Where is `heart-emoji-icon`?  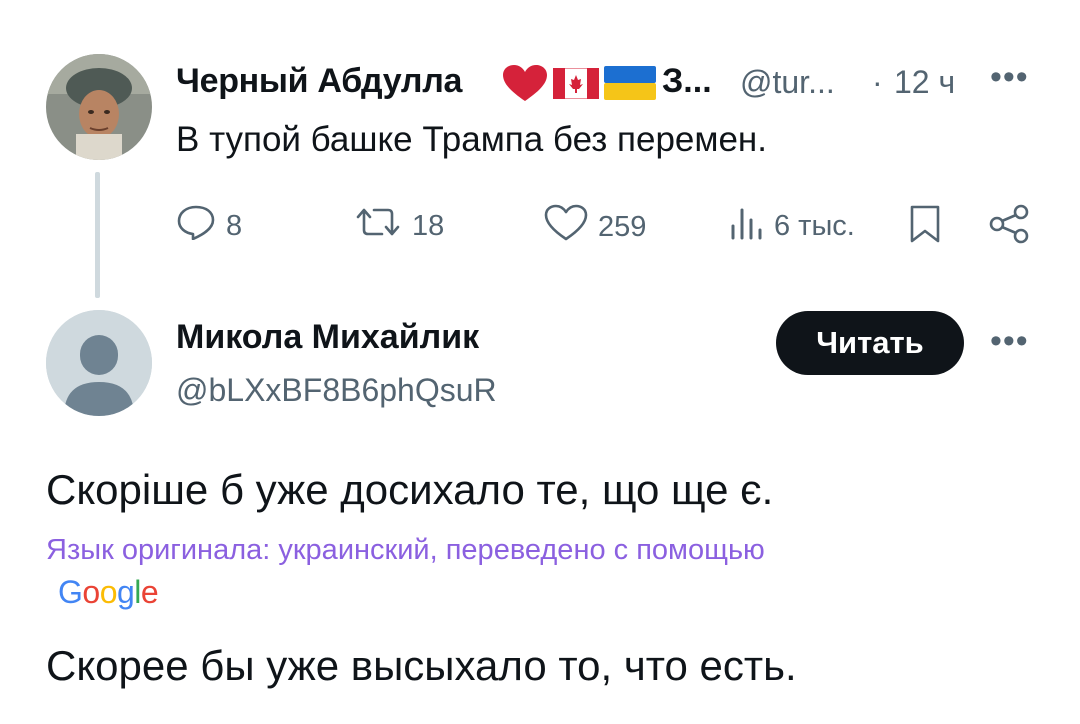 heart-emoji-icon is located at coordinates (525, 85).